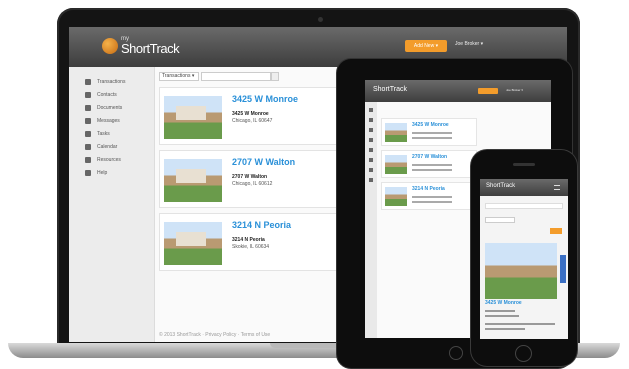  Describe the element at coordinates (563, 269) in the screenshot. I see `feedback-tab` at that location.